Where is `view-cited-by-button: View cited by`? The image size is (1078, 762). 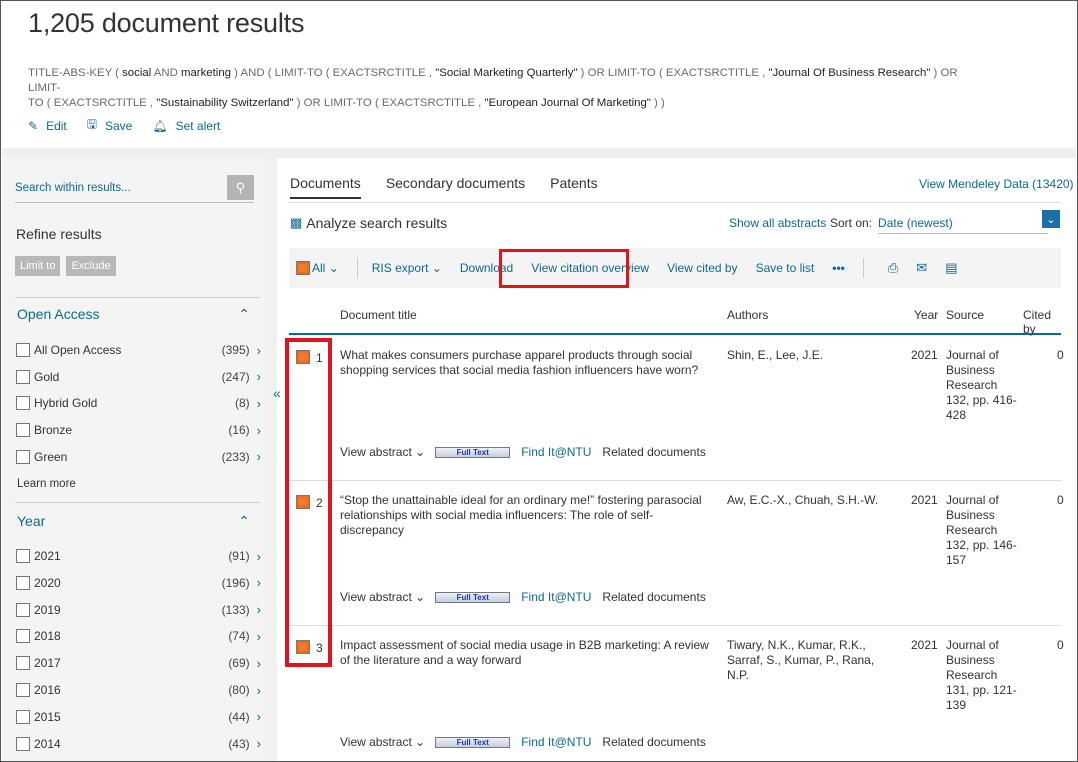
view-cited-by-button: View cited by is located at coordinates (702, 268).